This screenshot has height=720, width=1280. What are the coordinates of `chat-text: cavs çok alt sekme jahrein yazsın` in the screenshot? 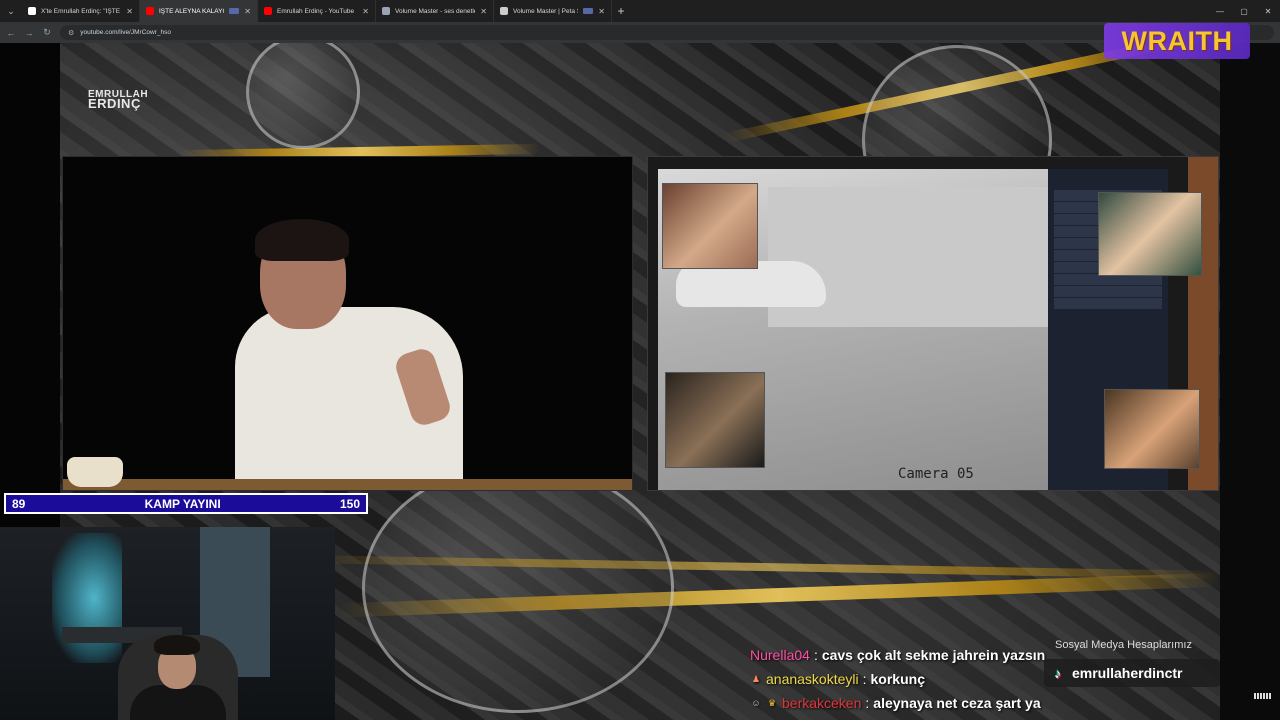 It's located at (933, 655).